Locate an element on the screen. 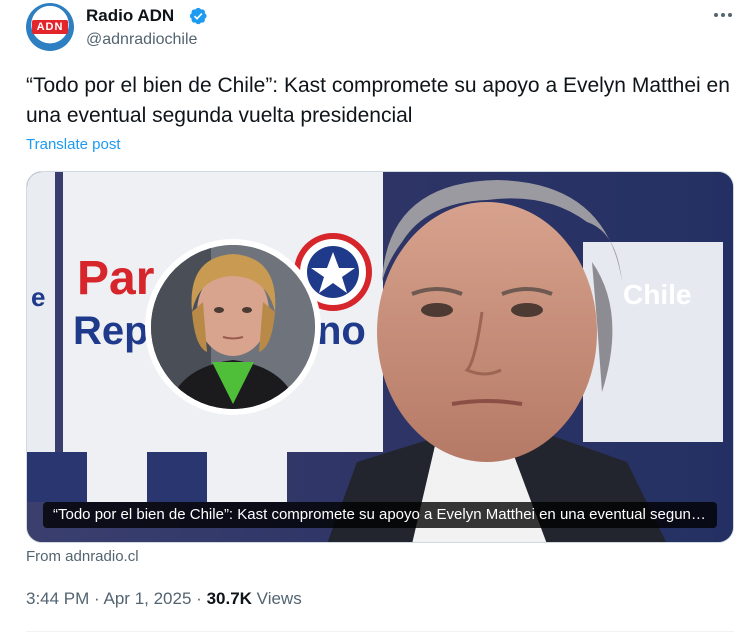 The width and height of the screenshot is (756, 636). banner-text-top: Par is located at coordinates (115, 278).